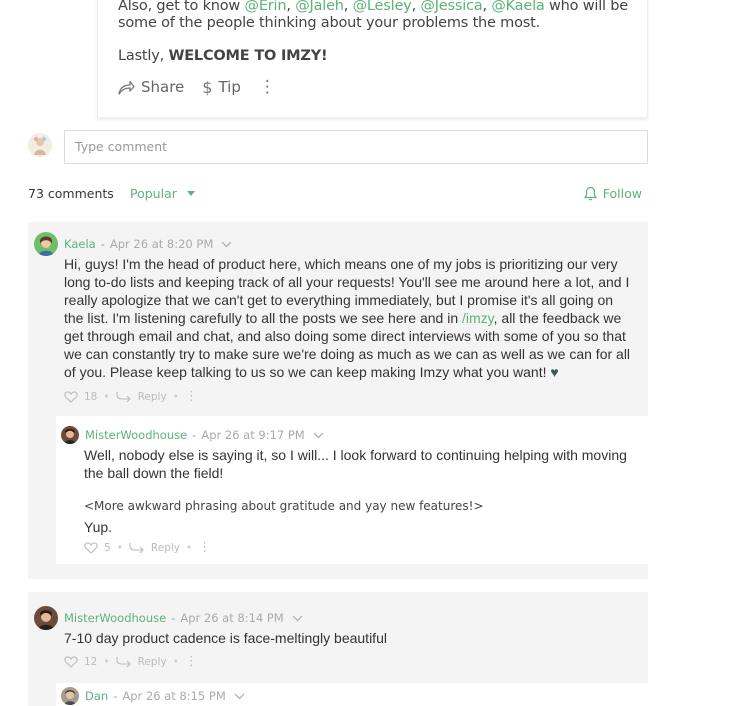 This screenshot has width=739, height=706. What do you see at coordinates (590, 193) in the screenshot?
I see `bell-icon` at bounding box center [590, 193].